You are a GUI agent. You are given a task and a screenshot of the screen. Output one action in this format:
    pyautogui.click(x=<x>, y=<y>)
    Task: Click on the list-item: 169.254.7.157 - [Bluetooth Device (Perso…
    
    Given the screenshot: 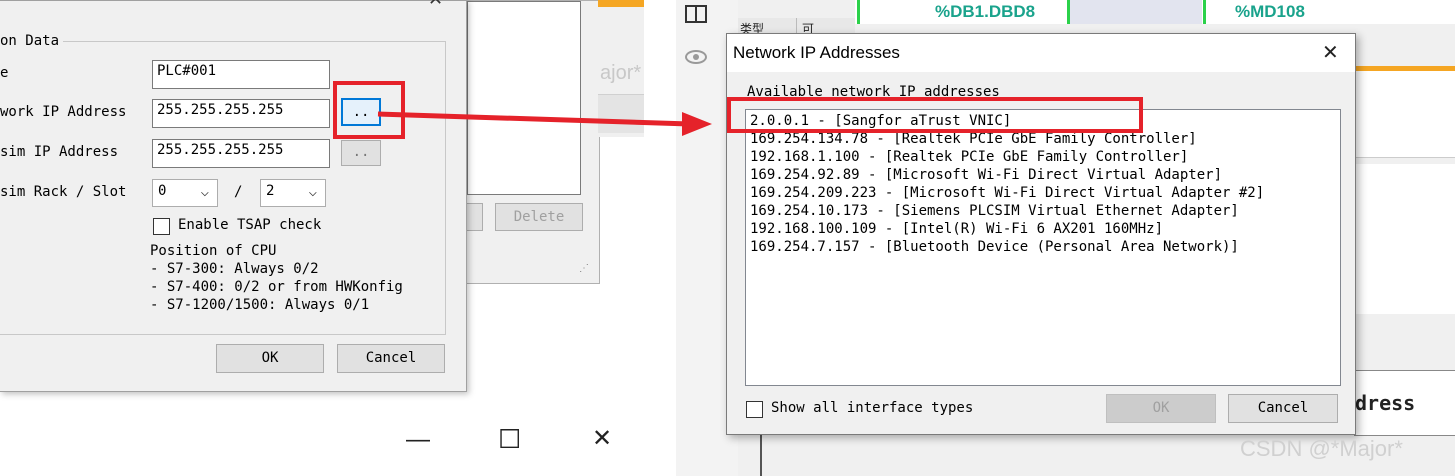 What is the action you would take?
    pyautogui.click(x=1007, y=247)
    